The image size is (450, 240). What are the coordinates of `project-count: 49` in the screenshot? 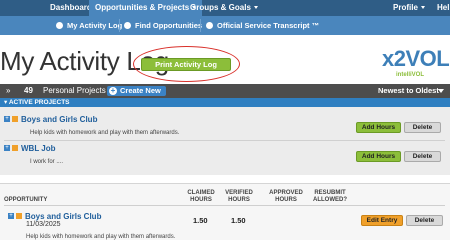 It's located at (28, 90).